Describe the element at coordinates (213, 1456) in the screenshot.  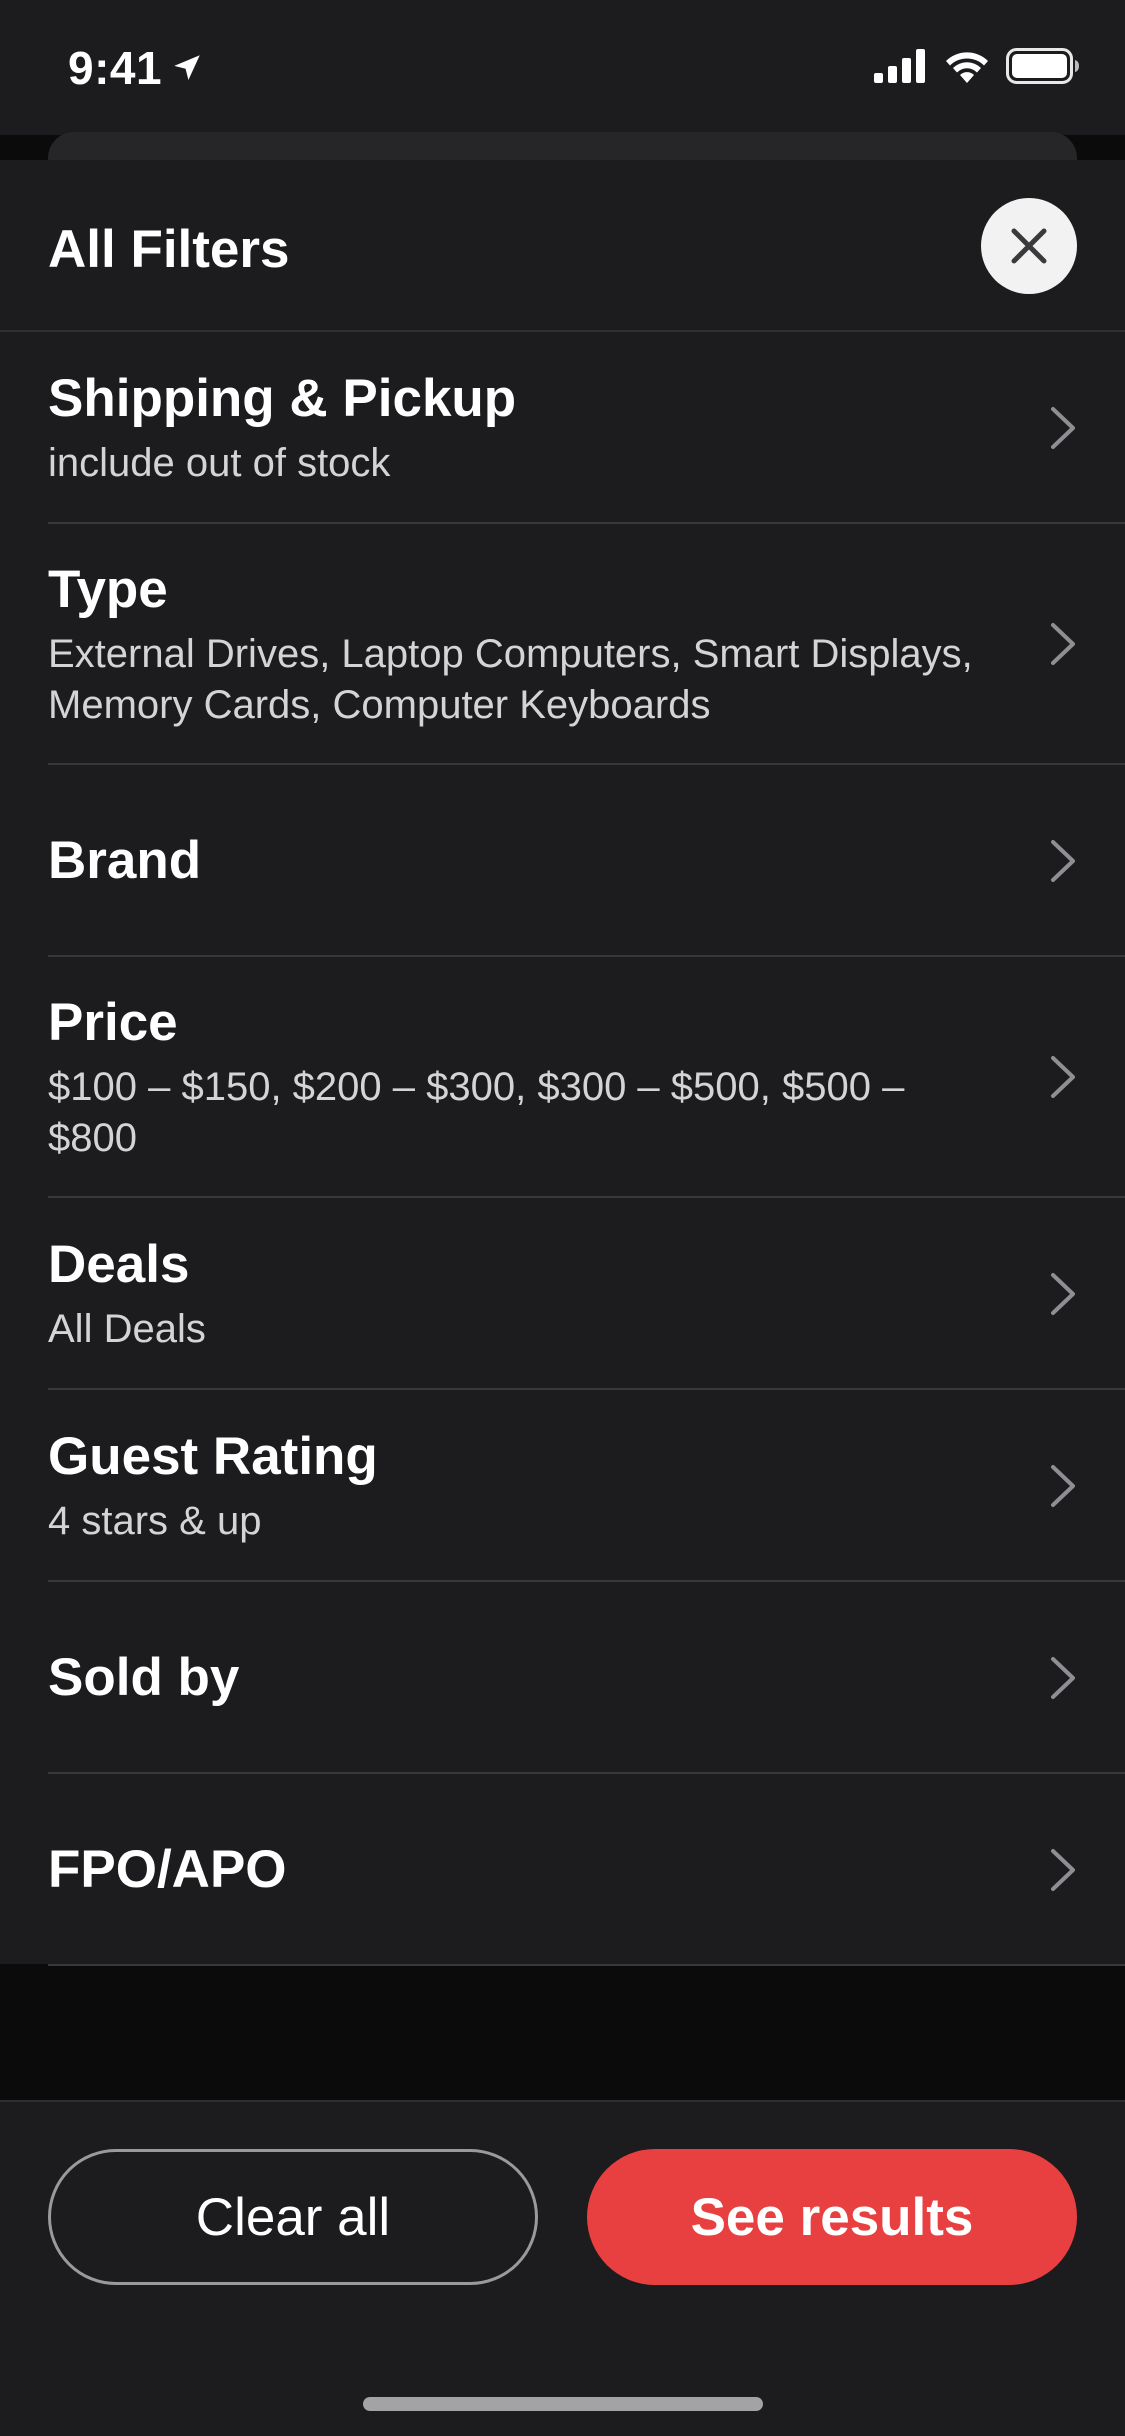
I see `filter-label: Guest Rating` at that location.